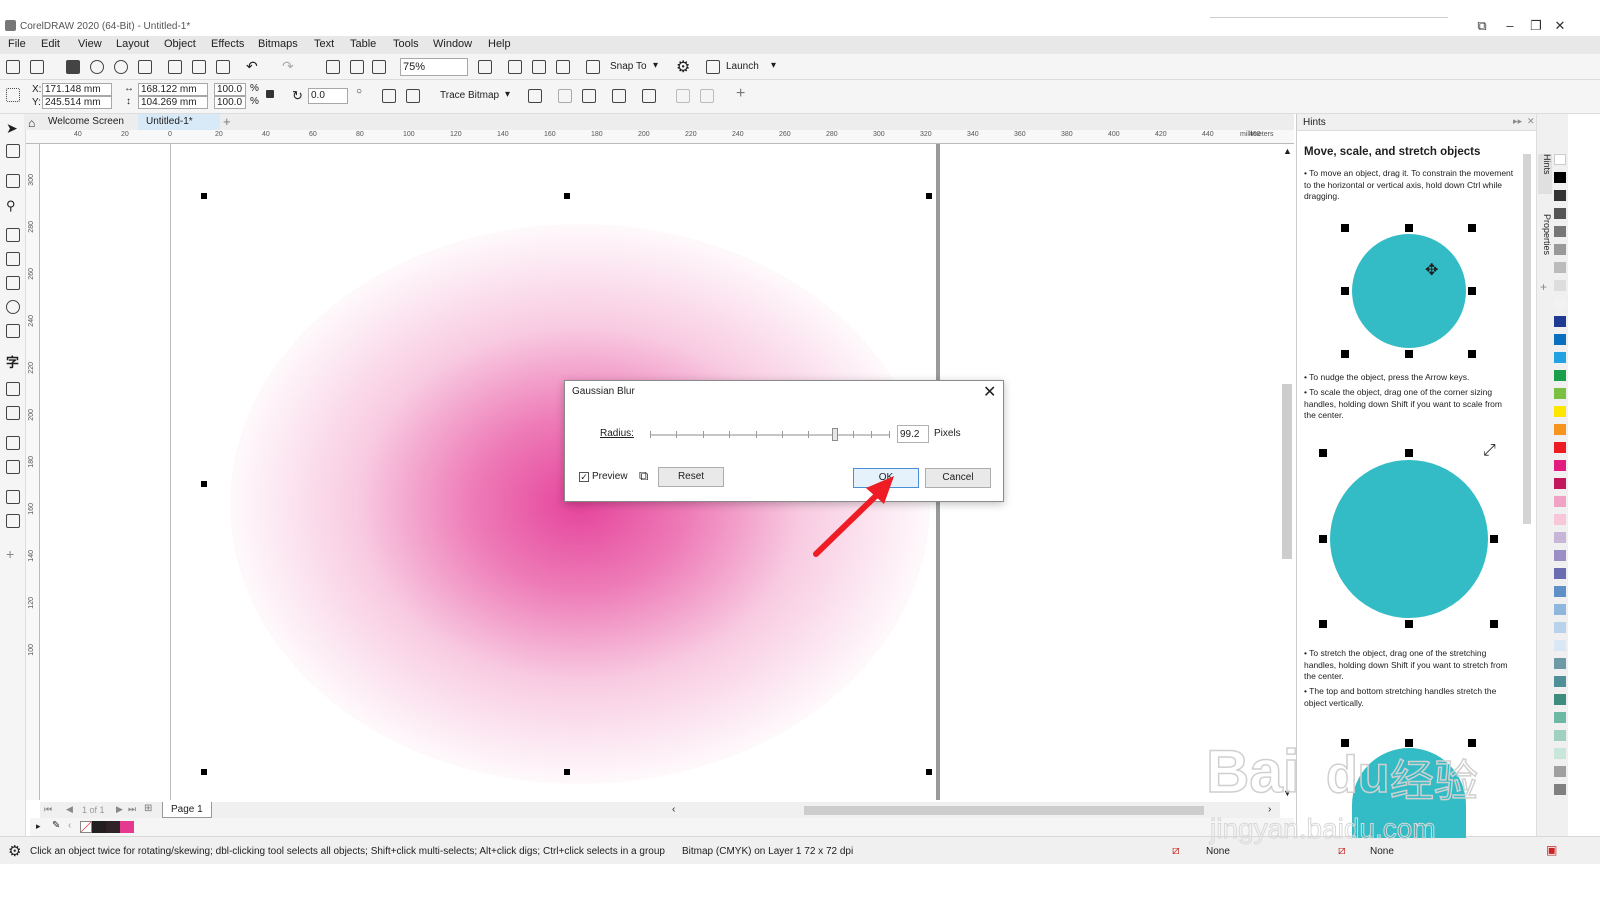 Image resolution: width=1600 pixels, height=900 pixels. I want to click on launch-icon, so click(713, 67).